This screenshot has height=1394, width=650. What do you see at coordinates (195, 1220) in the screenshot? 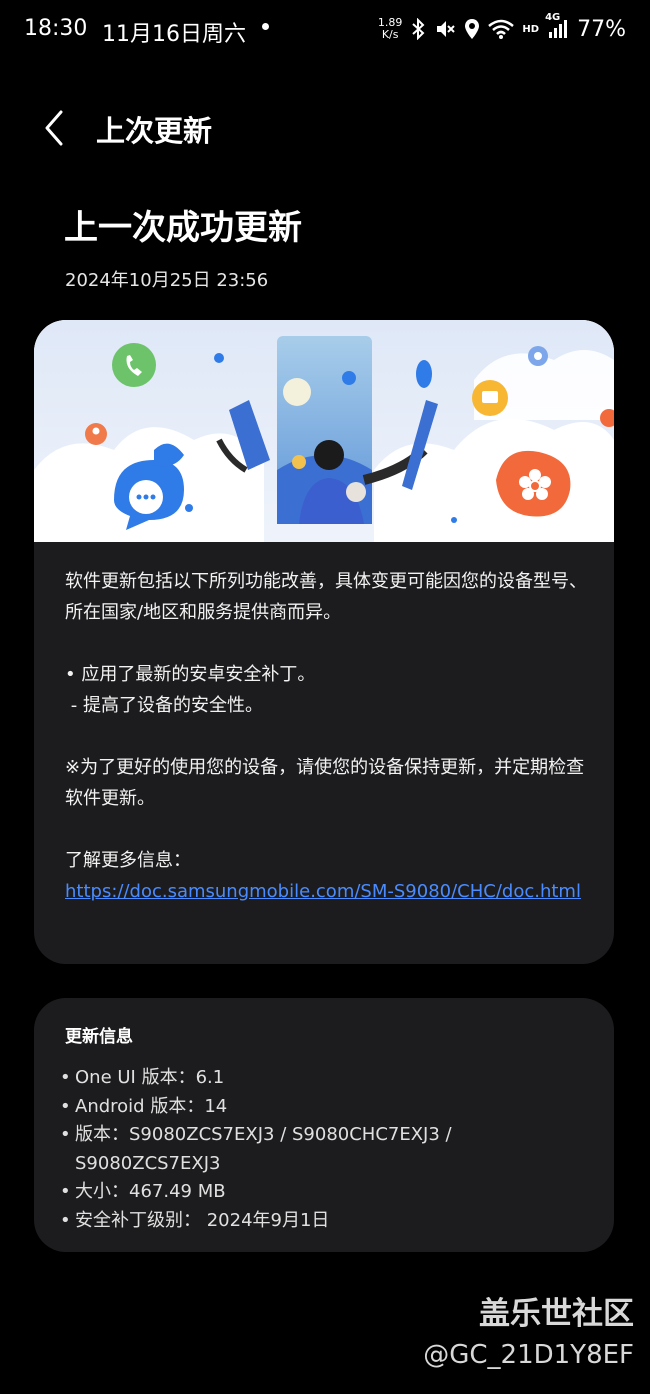
I see `list-item: • 安全补丁级别： 2024年9月1日` at bounding box center [195, 1220].